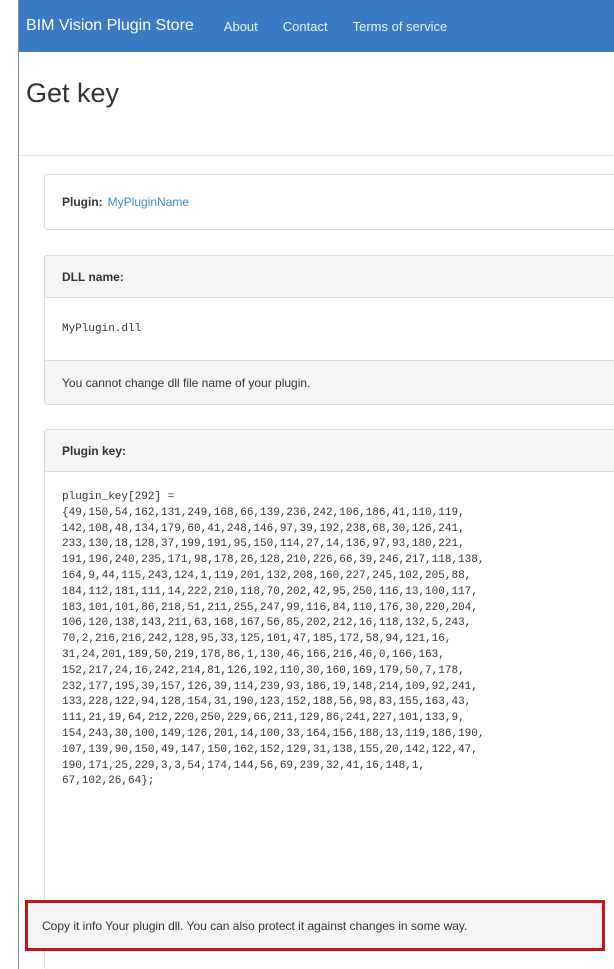 The height and width of the screenshot is (969, 614). I want to click on navbar-brand: BIM Vision Plugin Store, so click(110, 26).